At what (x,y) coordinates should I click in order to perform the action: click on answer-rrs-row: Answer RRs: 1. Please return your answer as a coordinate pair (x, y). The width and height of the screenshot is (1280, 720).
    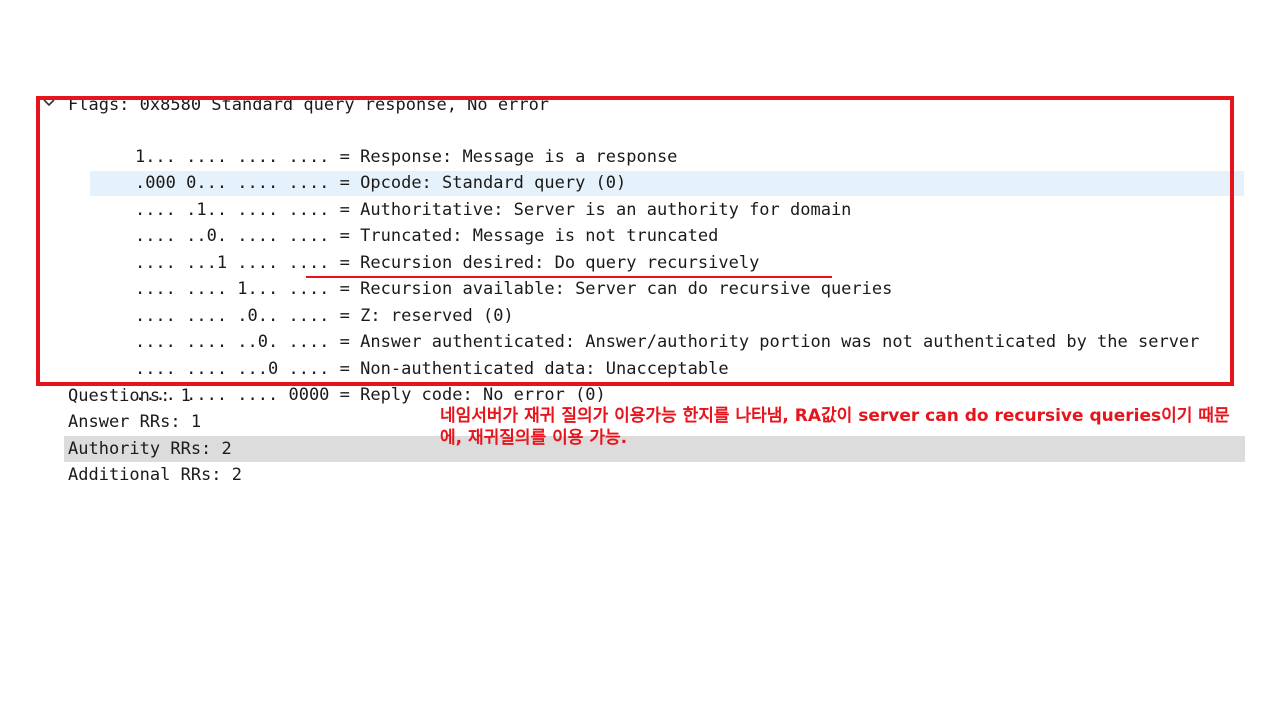
    Looking at the image, I should click on (134, 422).